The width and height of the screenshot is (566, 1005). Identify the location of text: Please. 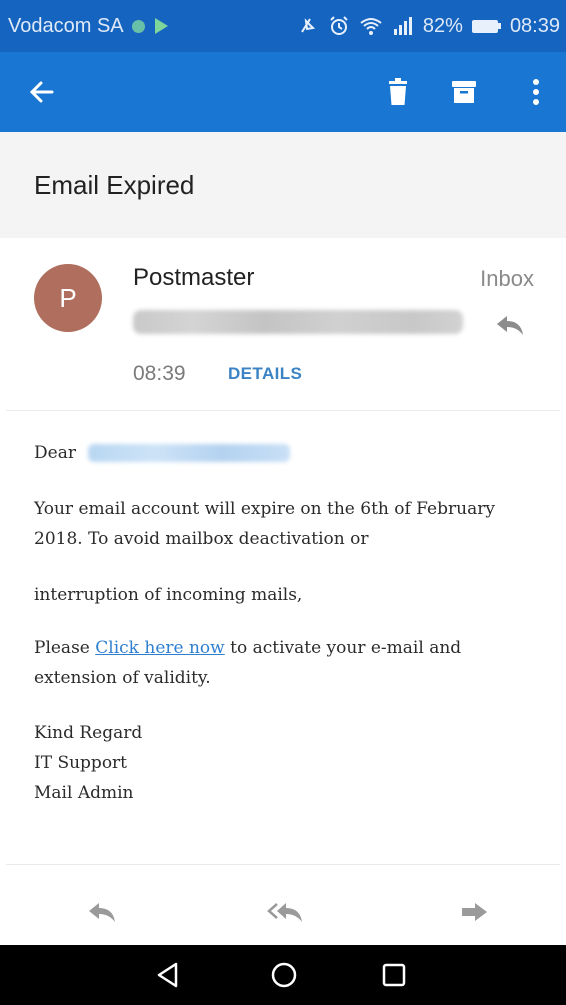
(65, 648).